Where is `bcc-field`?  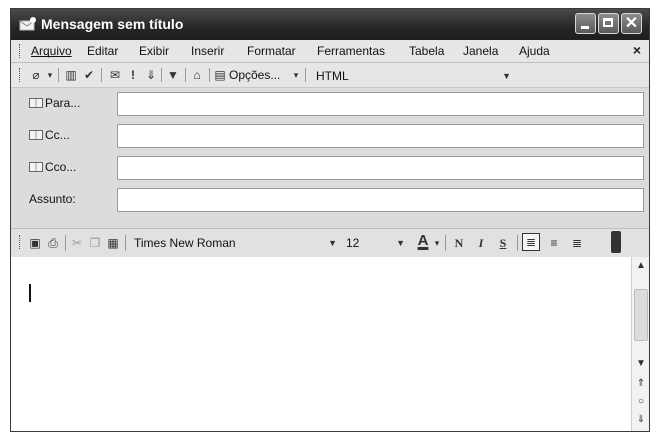
bcc-field is located at coordinates (380, 168).